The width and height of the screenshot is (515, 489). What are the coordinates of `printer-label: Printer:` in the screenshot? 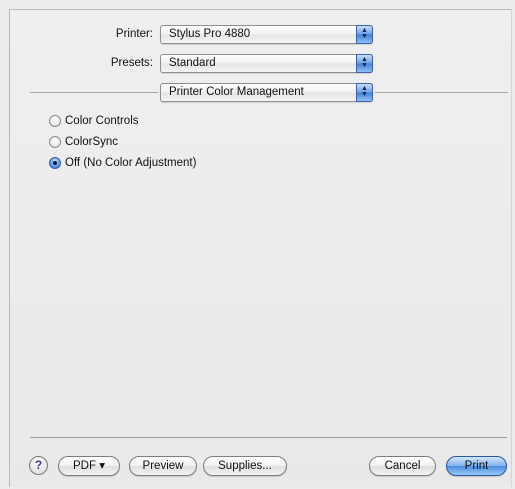 It's located at (134, 34).